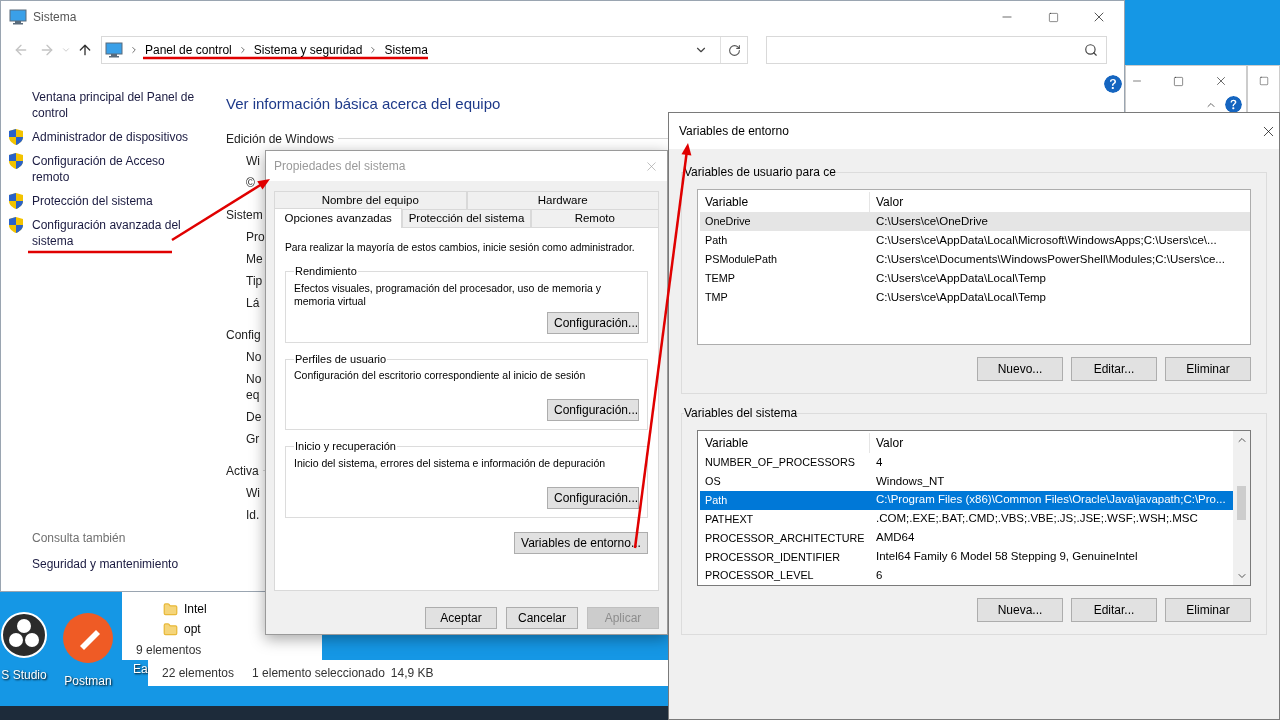 The height and width of the screenshot is (720, 1280). Describe the element at coordinates (114, 105) in the screenshot. I see `sidebar-link: Ventana principal del Panel de control` at that location.